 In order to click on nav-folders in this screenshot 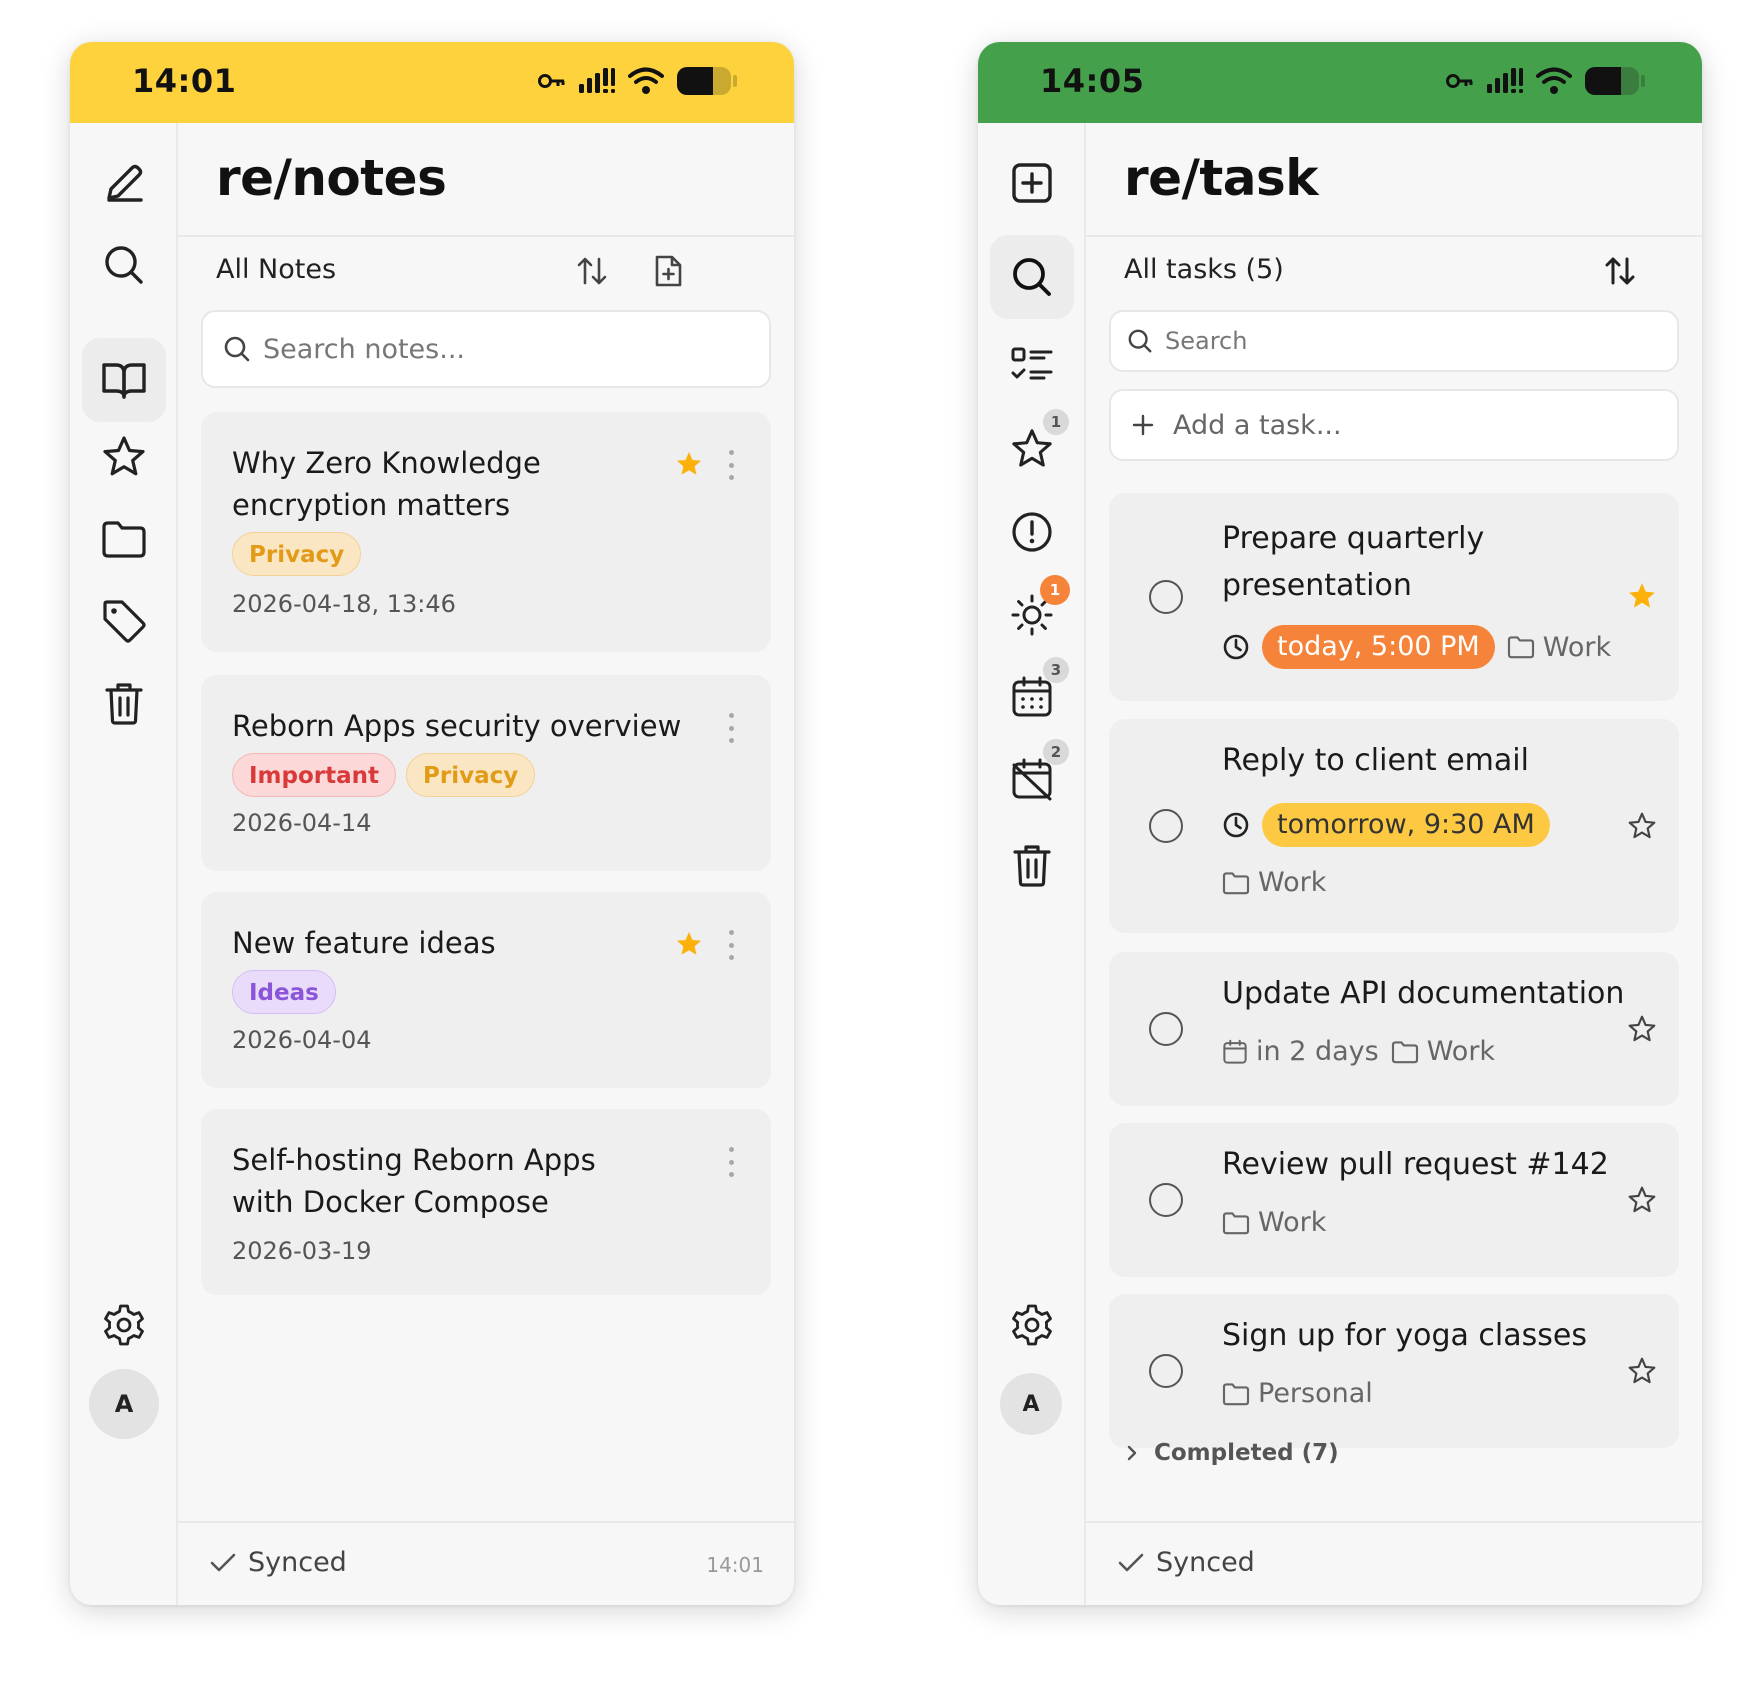, I will do `click(124, 539)`.